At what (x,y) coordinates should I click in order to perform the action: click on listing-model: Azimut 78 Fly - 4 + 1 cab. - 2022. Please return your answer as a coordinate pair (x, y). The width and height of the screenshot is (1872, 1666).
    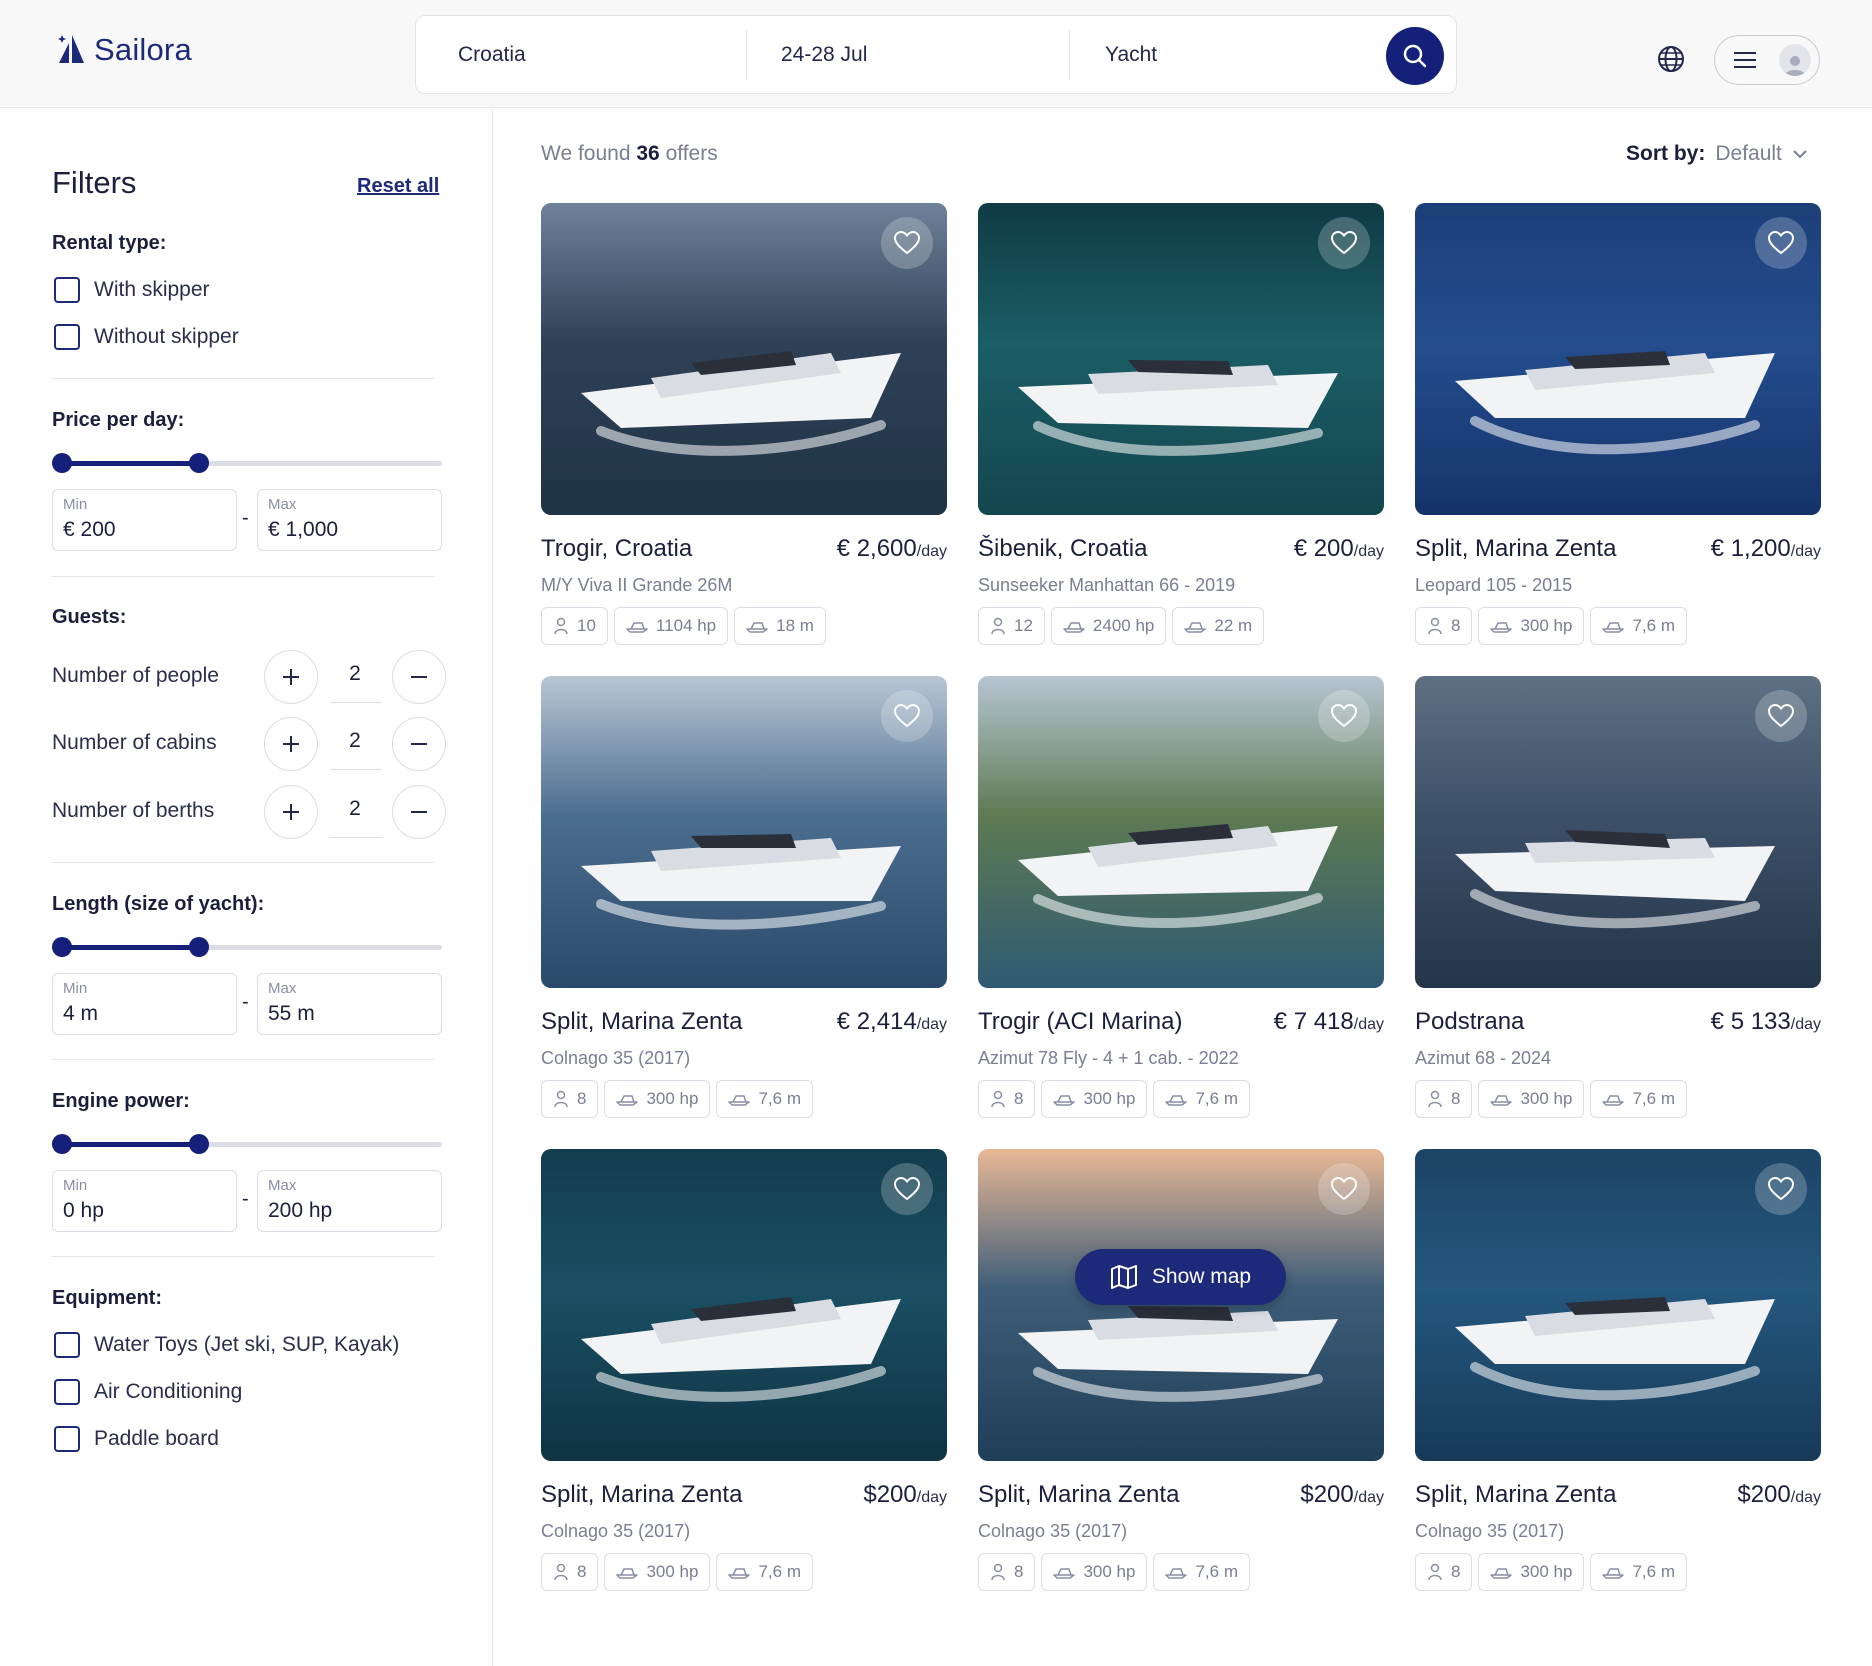
    Looking at the image, I should click on (1108, 1058).